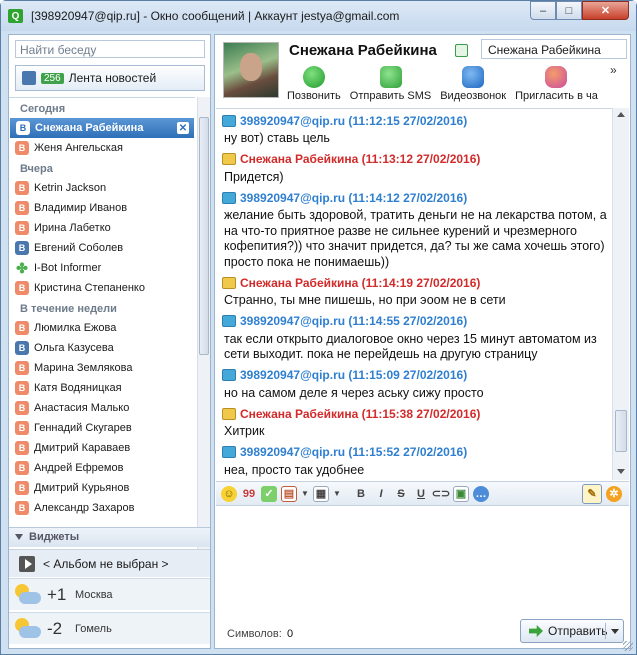 The width and height of the screenshot is (637, 655). What do you see at coordinates (620, 294) in the screenshot?
I see `message-history-scrollbar` at bounding box center [620, 294].